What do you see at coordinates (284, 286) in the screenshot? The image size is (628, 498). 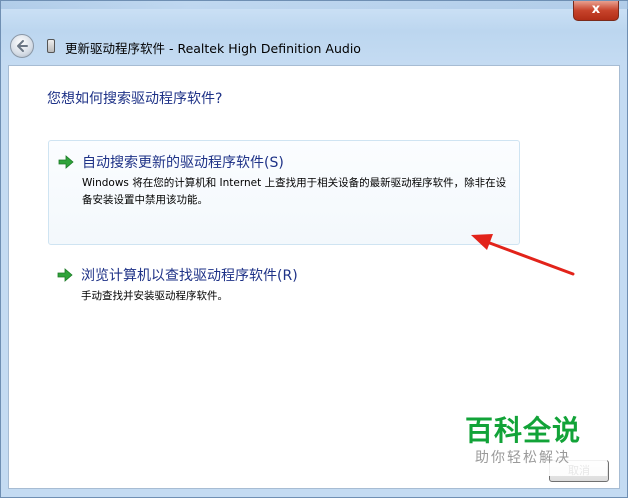 I see `option-browse-computer: 浏览计算机以查找驱动程序软件(R) 手动查找并安装驱动程序软件。` at bounding box center [284, 286].